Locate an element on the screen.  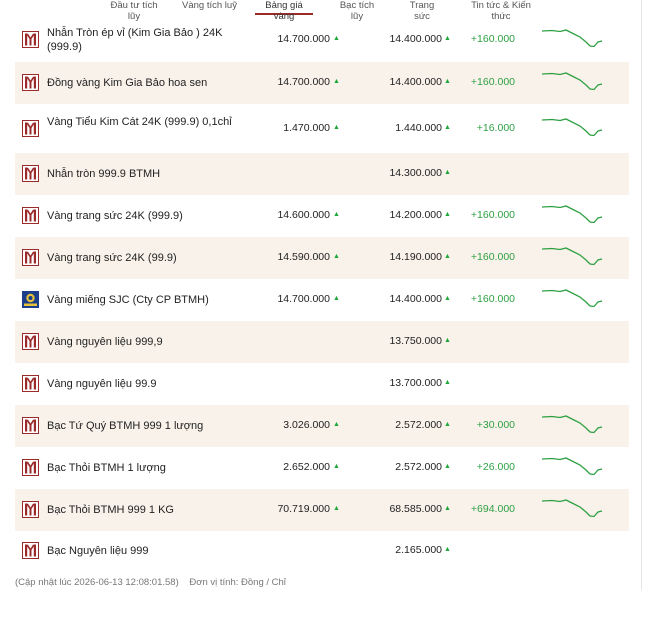
product-name: Bạc Thỏi BTMH 1 lượng is located at coordinates (106, 468).